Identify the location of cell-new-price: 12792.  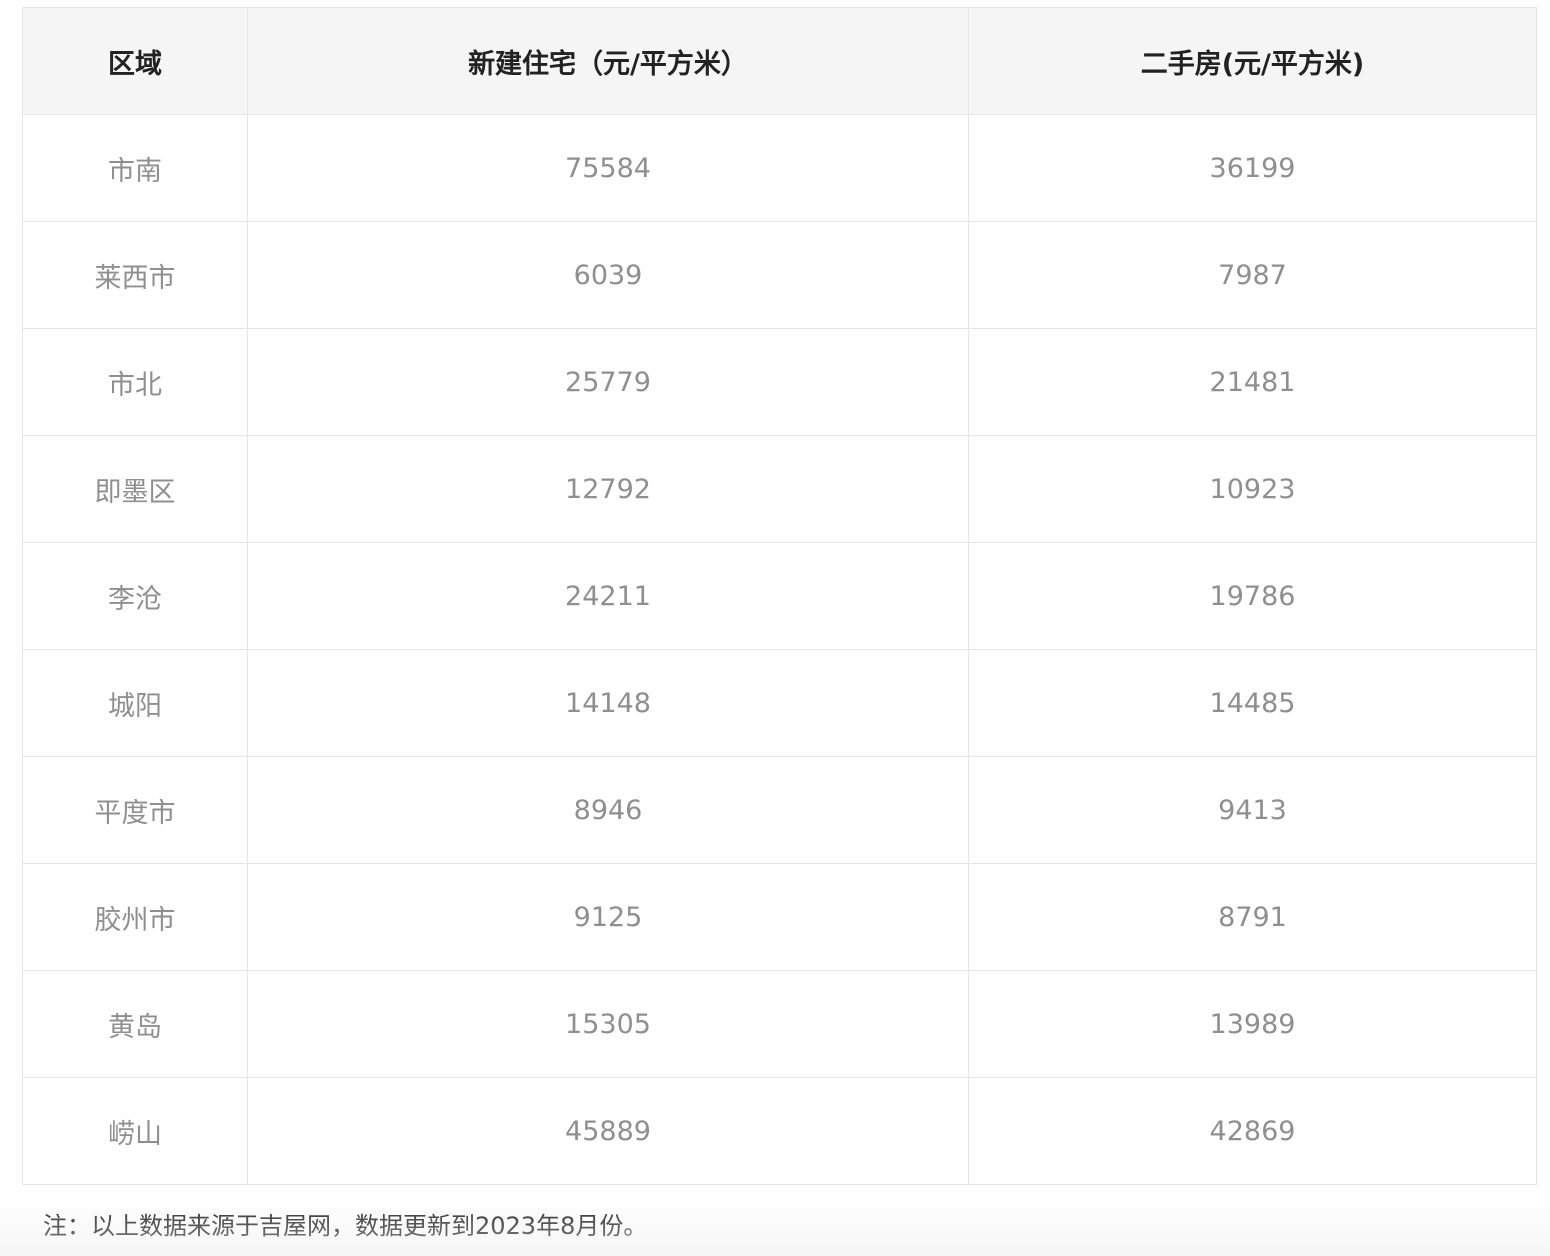
(608, 489).